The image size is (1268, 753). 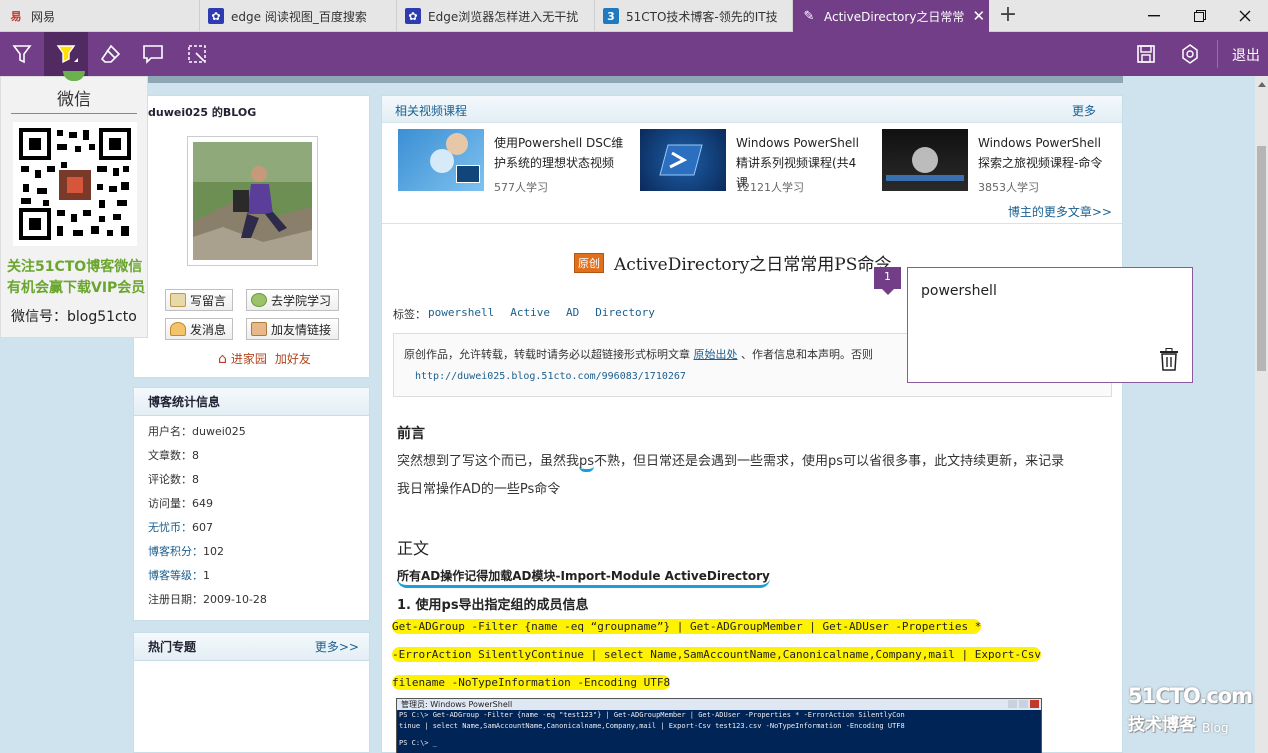 What do you see at coordinates (249, 358) in the screenshot?
I see `home-link: 进家园` at bounding box center [249, 358].